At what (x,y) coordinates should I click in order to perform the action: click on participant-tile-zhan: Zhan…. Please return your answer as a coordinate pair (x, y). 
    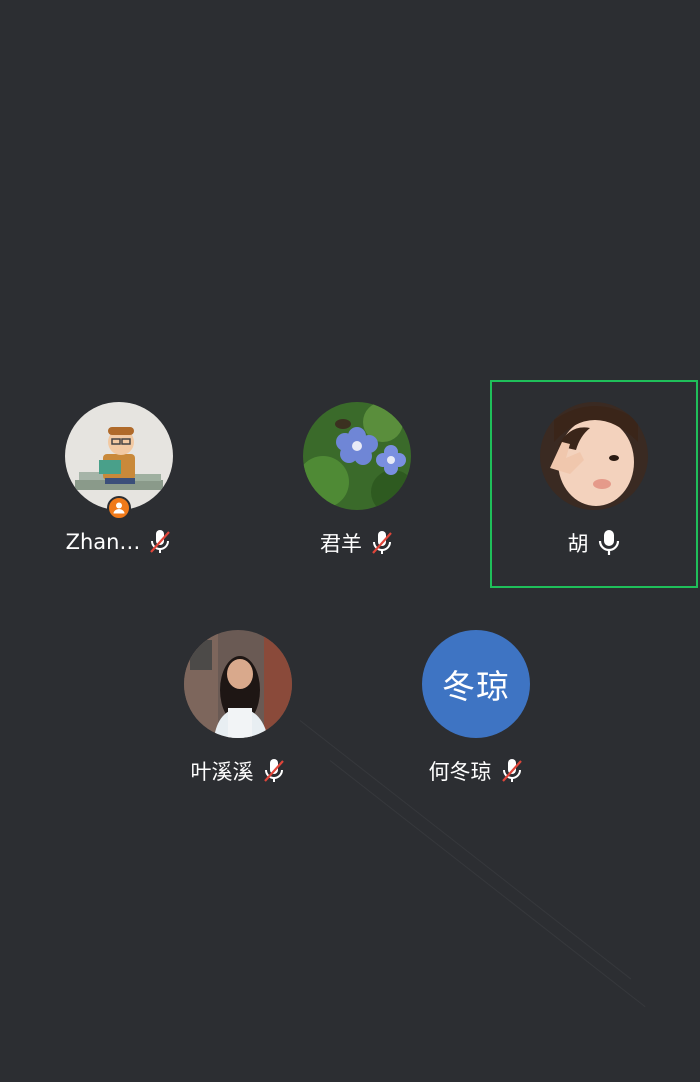
    Looking at the image, I should click on (119, 484).